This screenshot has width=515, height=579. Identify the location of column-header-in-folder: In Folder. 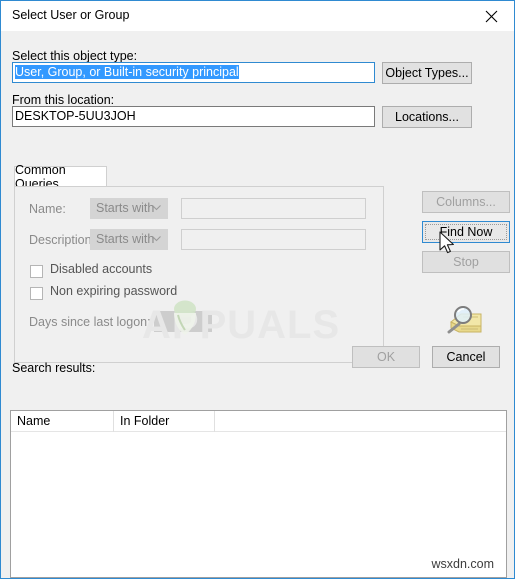
(164, 421).